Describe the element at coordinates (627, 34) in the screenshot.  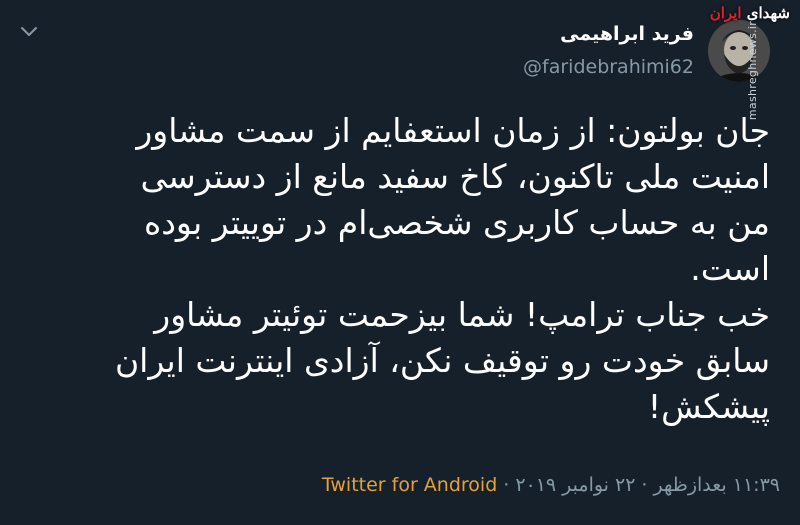
I see `author-display-name: فرید ابراهیمی` at that location.